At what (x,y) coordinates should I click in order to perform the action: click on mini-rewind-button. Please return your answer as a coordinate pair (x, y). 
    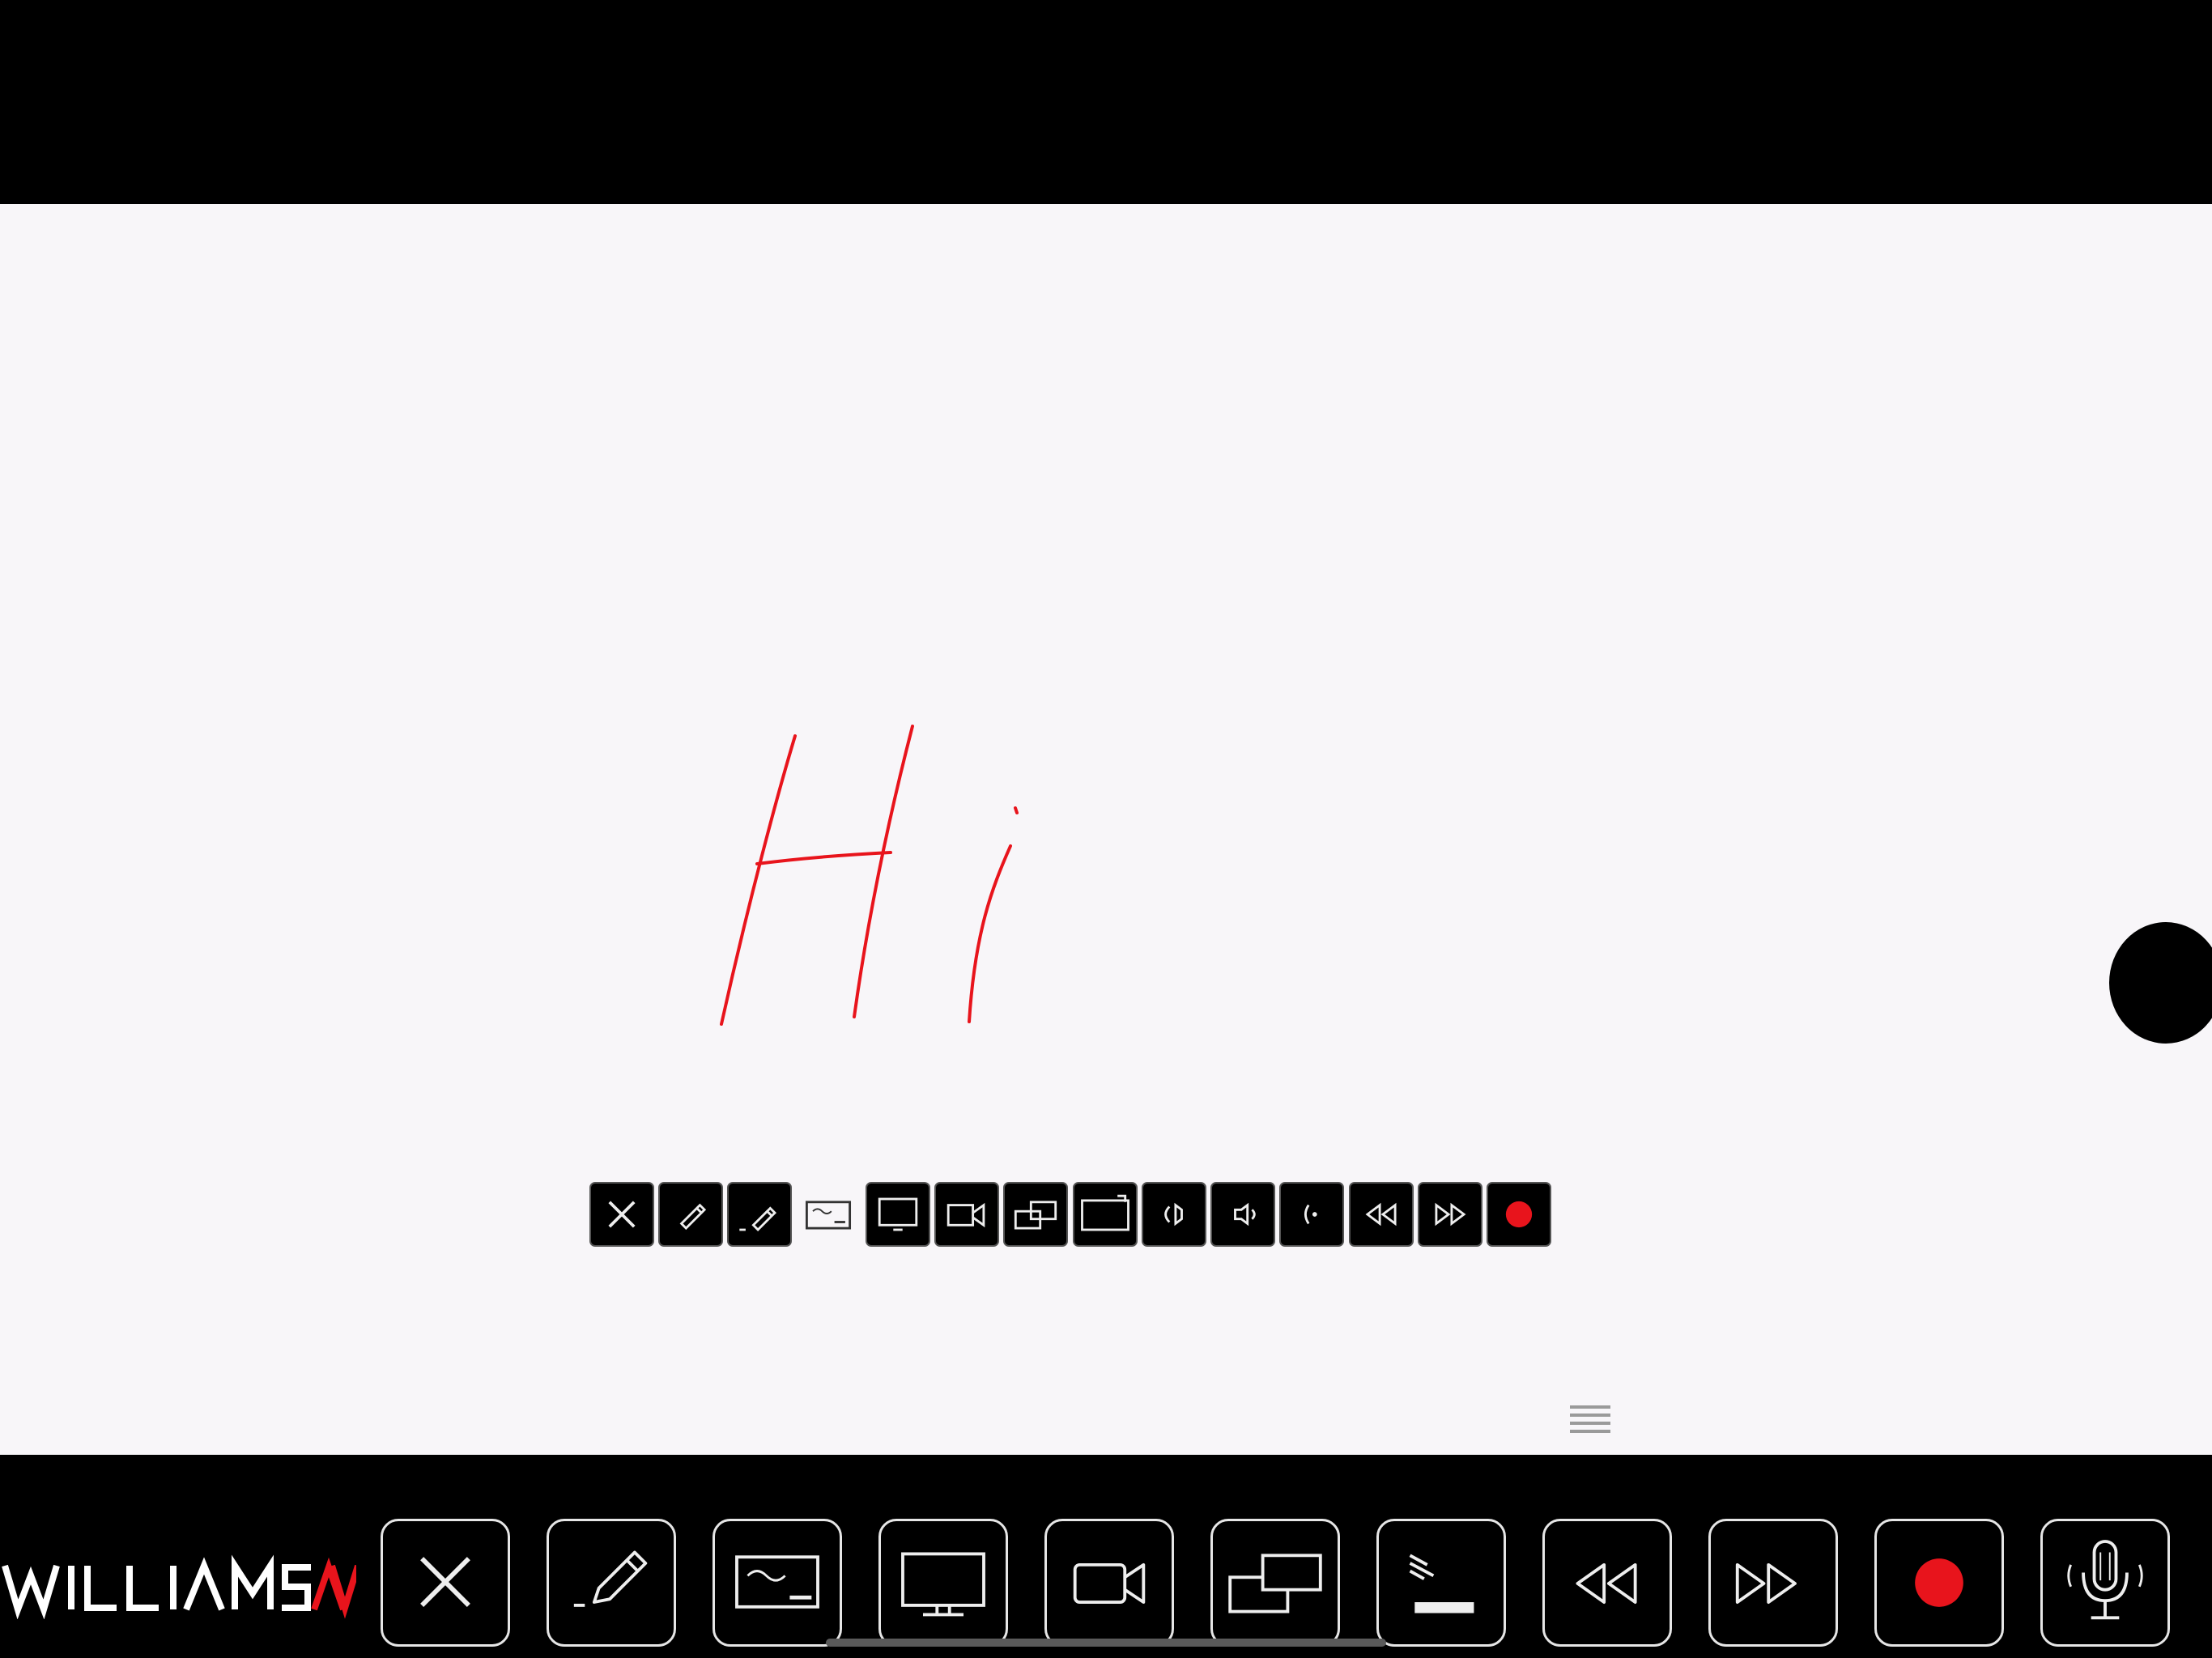
    Looking at the image, I should click on (1381, 1214).